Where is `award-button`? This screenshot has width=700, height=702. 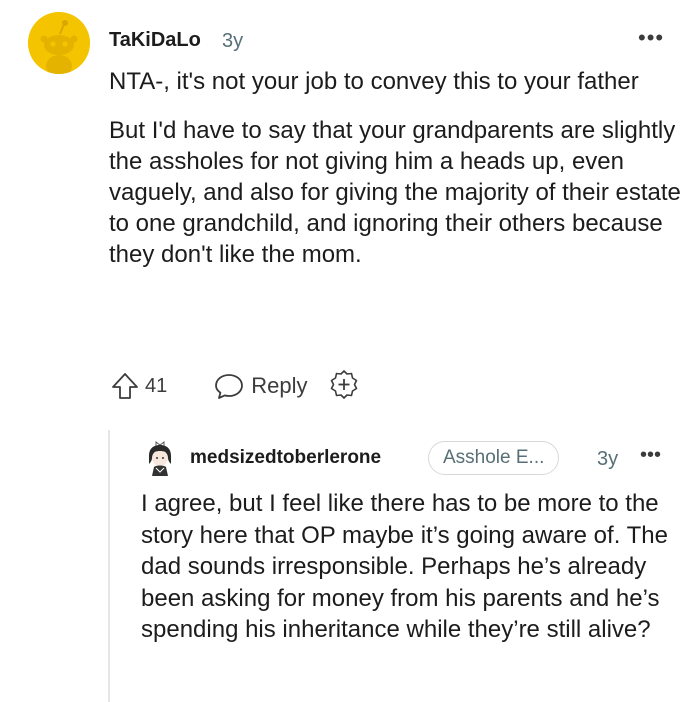 award-button is located at coordinates (344, 386).